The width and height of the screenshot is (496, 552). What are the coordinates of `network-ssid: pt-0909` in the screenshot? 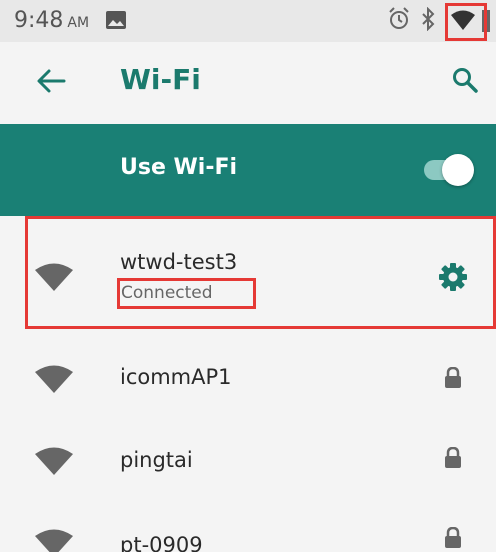 It's located at (161, 542).